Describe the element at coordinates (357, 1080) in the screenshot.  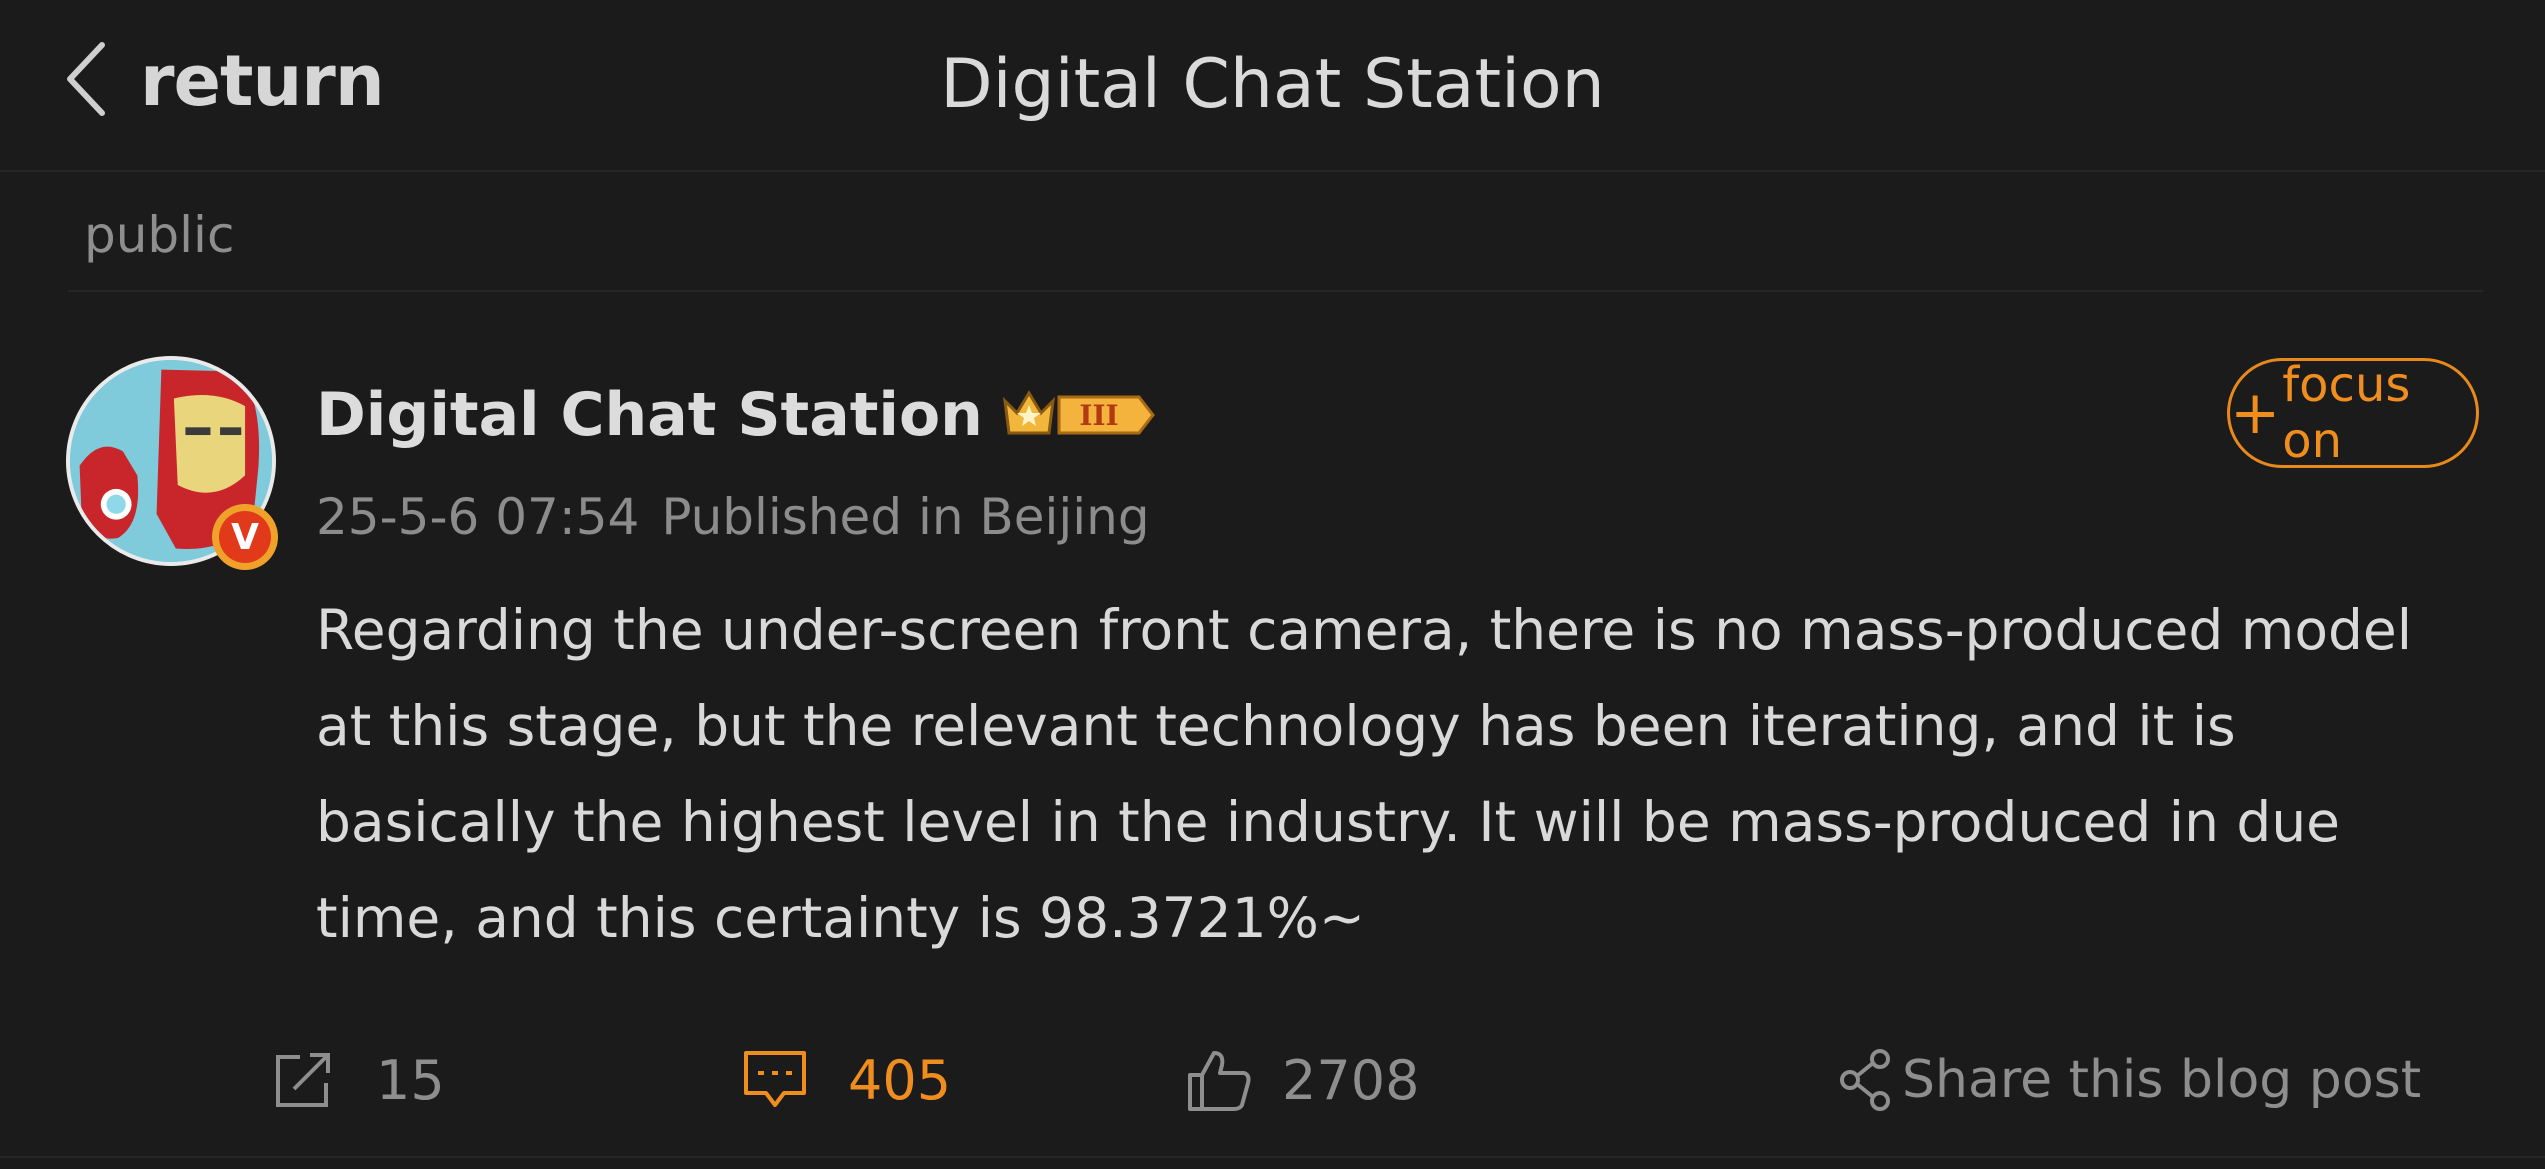
I see `forward-button: 15` at that location.